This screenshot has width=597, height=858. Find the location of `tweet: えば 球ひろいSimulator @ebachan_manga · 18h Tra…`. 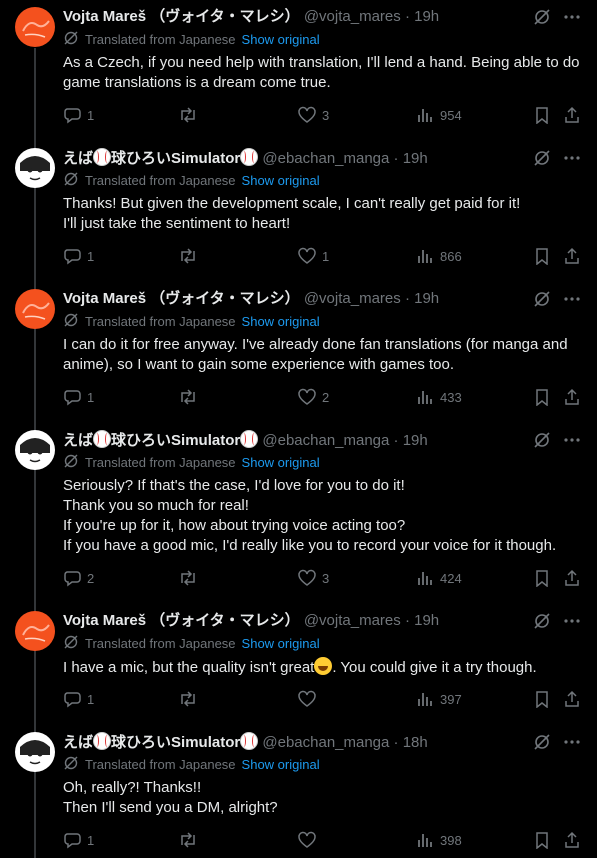

tweet: えば 球ひろいSimulator @ebachan_manga · 18h Tra… is located at coordinates (298, 795).